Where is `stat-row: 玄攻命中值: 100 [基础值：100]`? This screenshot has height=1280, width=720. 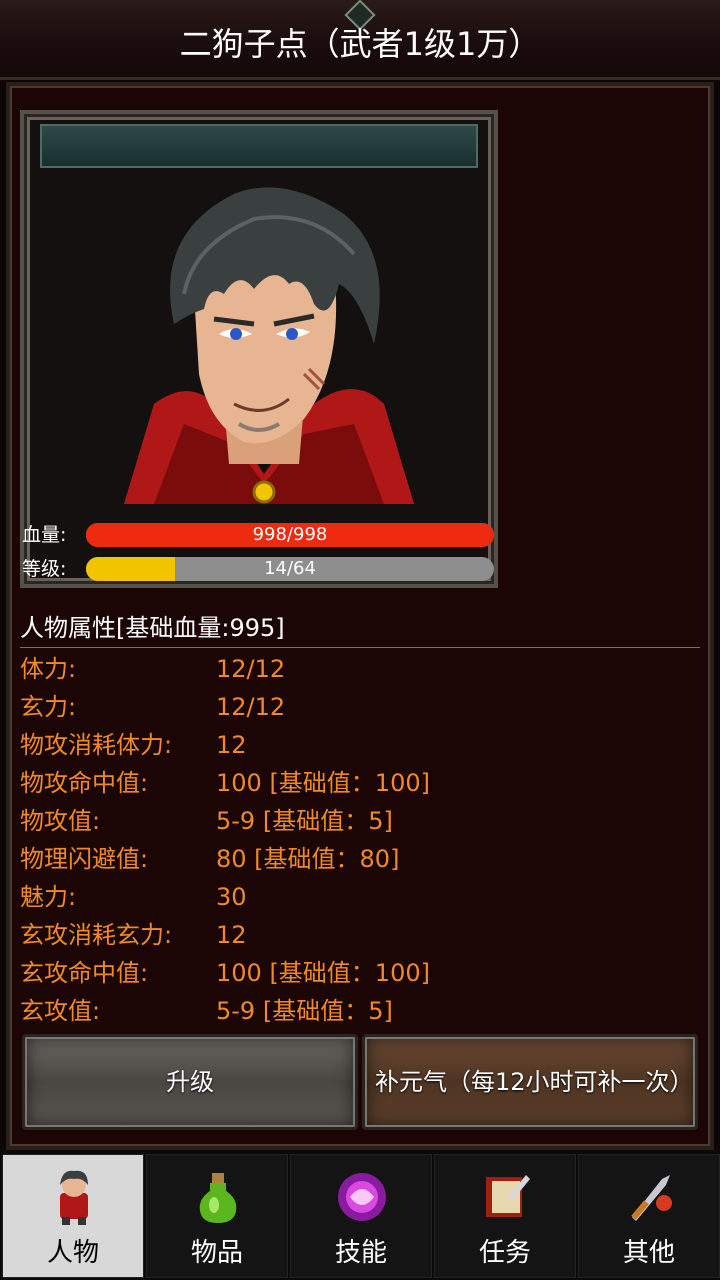
stat-row: 玄攻命中值: 100 [基础值：100] is located at coordinates (360, 973).